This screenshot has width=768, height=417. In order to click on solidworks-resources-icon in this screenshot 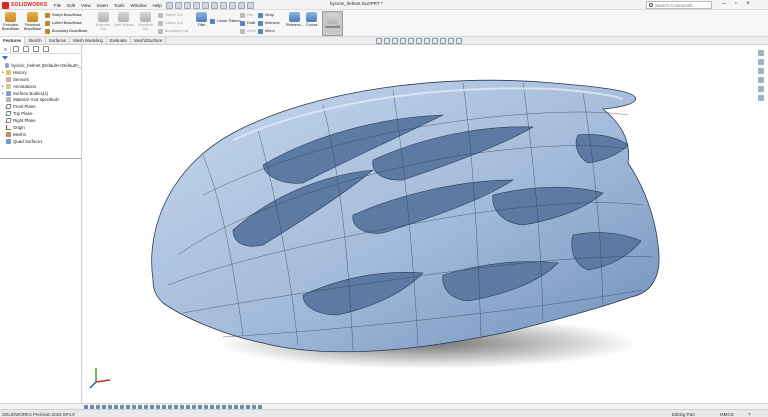, I will do `click(761, 53)`.